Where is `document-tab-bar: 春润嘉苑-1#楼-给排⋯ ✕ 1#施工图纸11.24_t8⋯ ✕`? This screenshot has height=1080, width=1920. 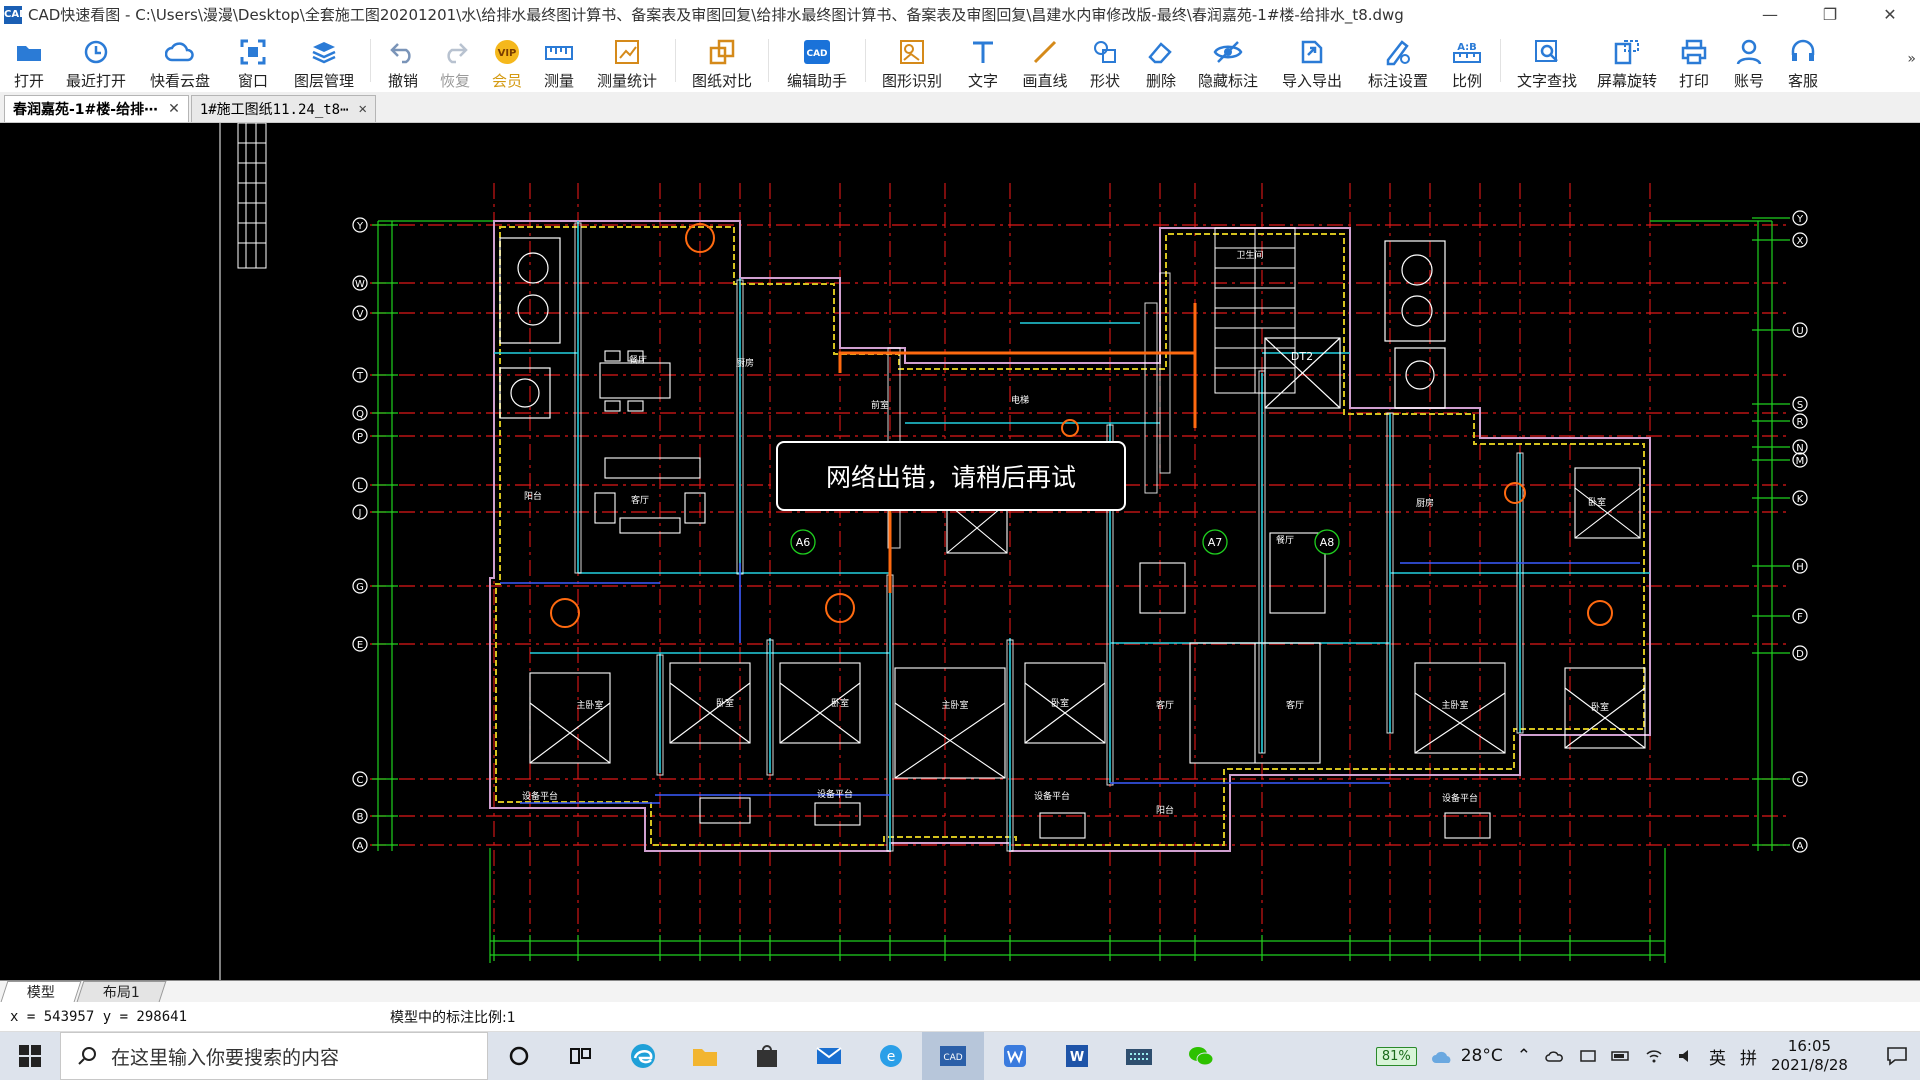 document-tab-bar: 春润嘉苑-1#楼-给排⋯ ✕ 1#施工图纸11.24_t8⋯ ✕ is located at coordinates (960, 107).